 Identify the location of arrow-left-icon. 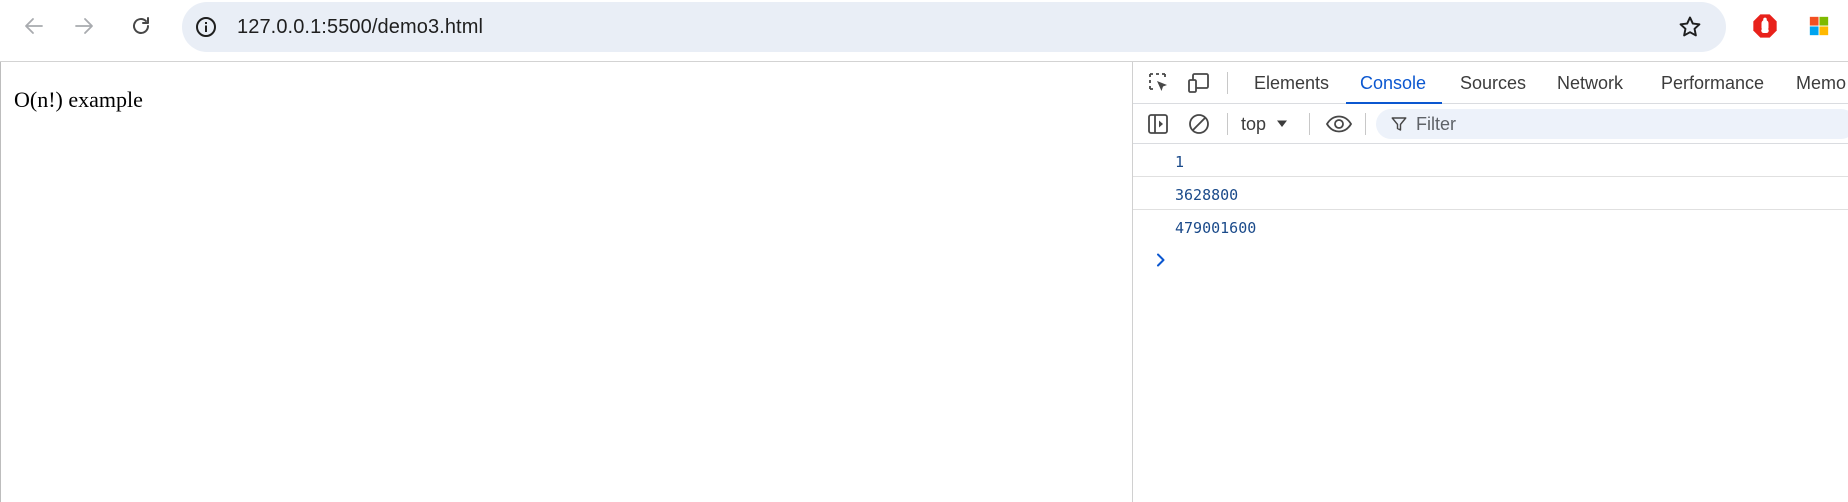
(34, 26).